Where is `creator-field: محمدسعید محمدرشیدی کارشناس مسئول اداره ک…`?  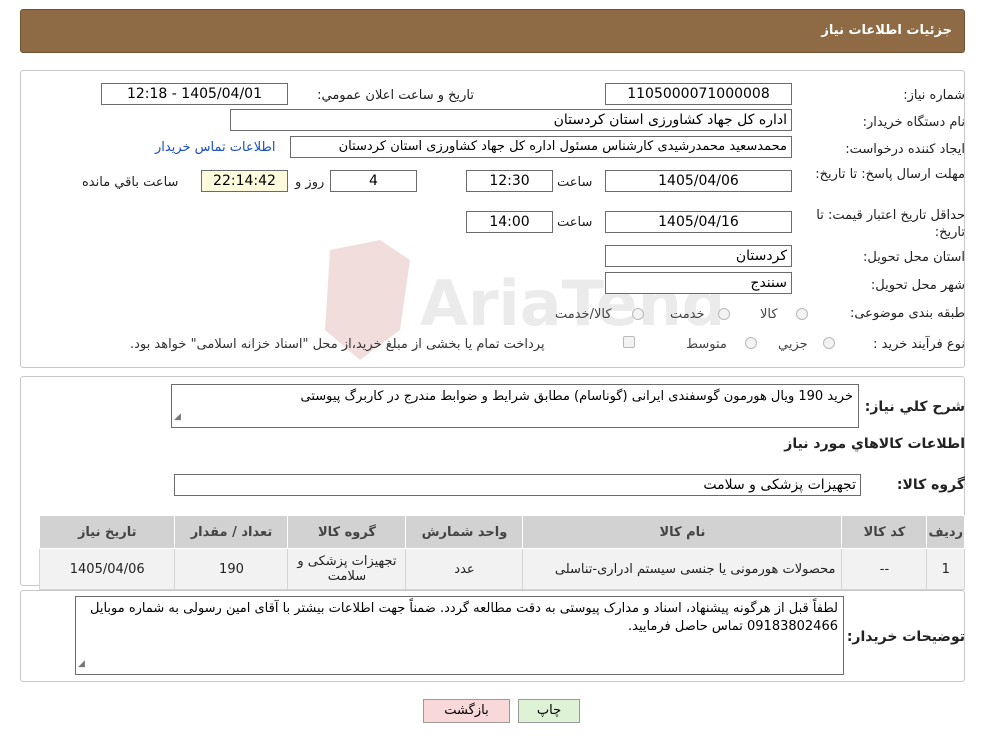
creator-field: محمدسعید محمدرشیدی کارشناس مسئول اداره ک… is located at coordinates (541, 147).